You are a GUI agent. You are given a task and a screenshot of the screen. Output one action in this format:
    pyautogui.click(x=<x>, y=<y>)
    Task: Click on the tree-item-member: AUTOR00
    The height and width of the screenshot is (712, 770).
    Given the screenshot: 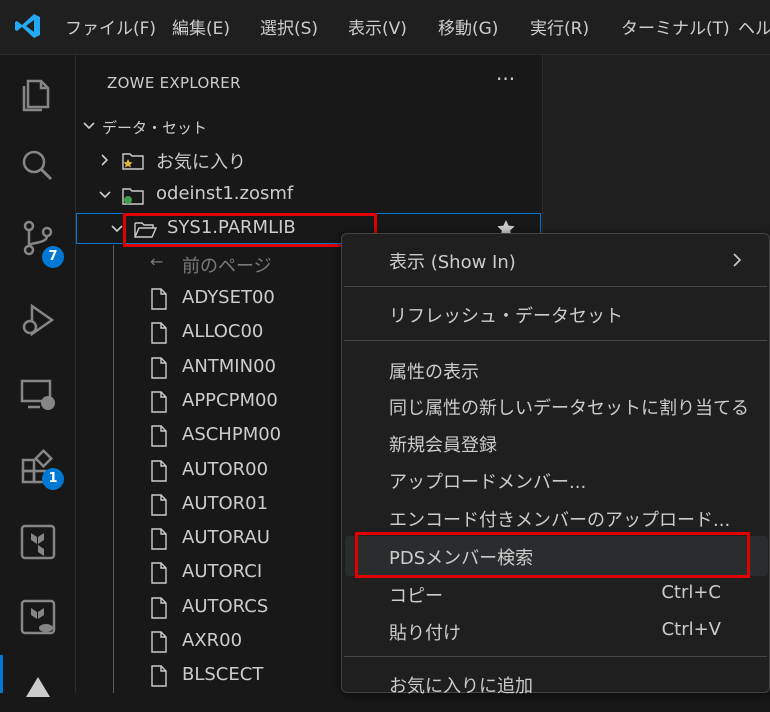 What is the action you would take?
    pyautogui.click(x=211, y=472)
    